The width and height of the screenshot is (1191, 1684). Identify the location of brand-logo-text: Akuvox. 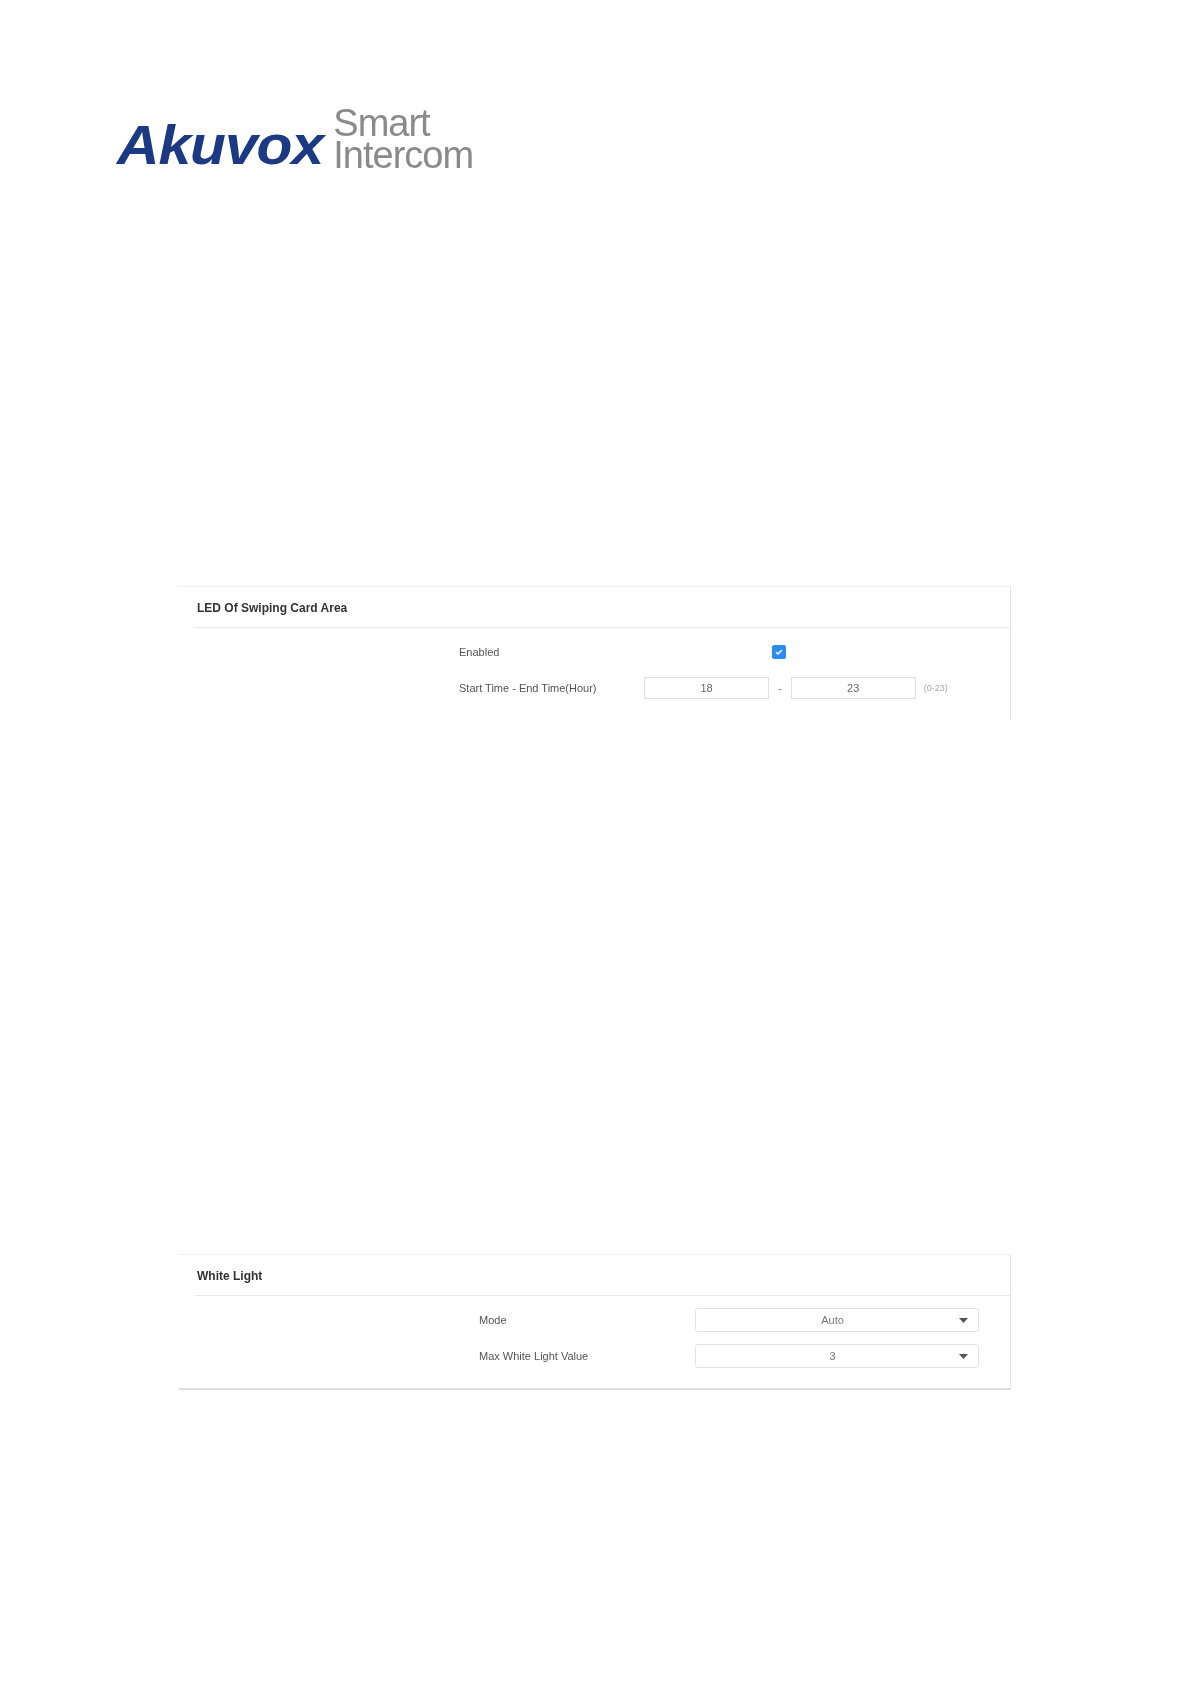
(220, 145).